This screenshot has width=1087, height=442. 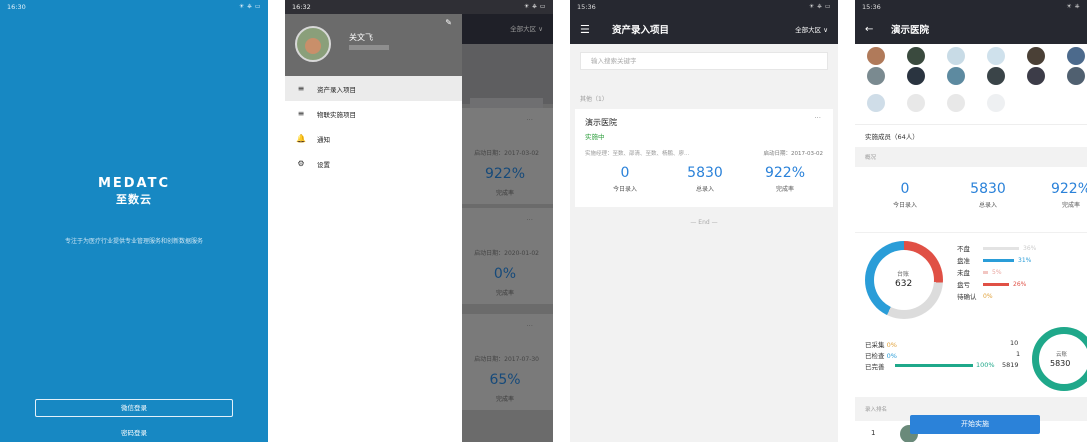 What do you see at coordinates (875, 366) in the screenshot?
I see `collect-row: 已完善` at bounding box center [875, 366].